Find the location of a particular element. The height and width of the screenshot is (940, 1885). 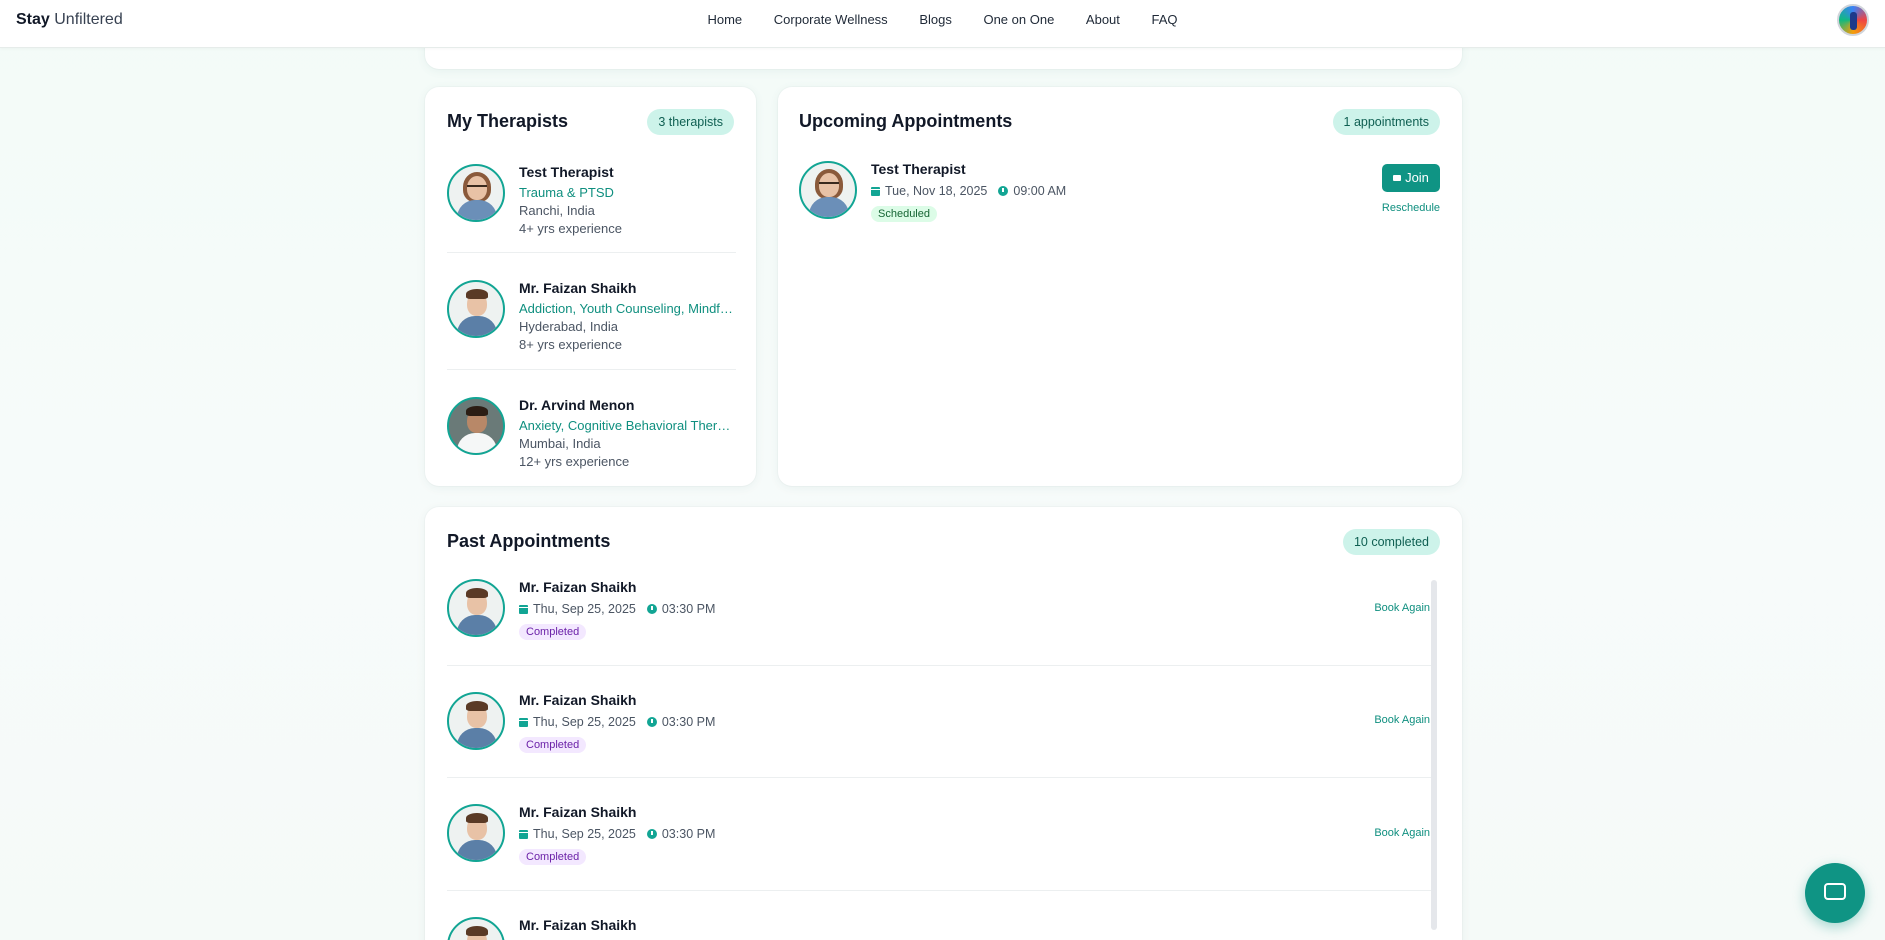

therapist-name: Test Therapist is located at coordinates (566, 172).